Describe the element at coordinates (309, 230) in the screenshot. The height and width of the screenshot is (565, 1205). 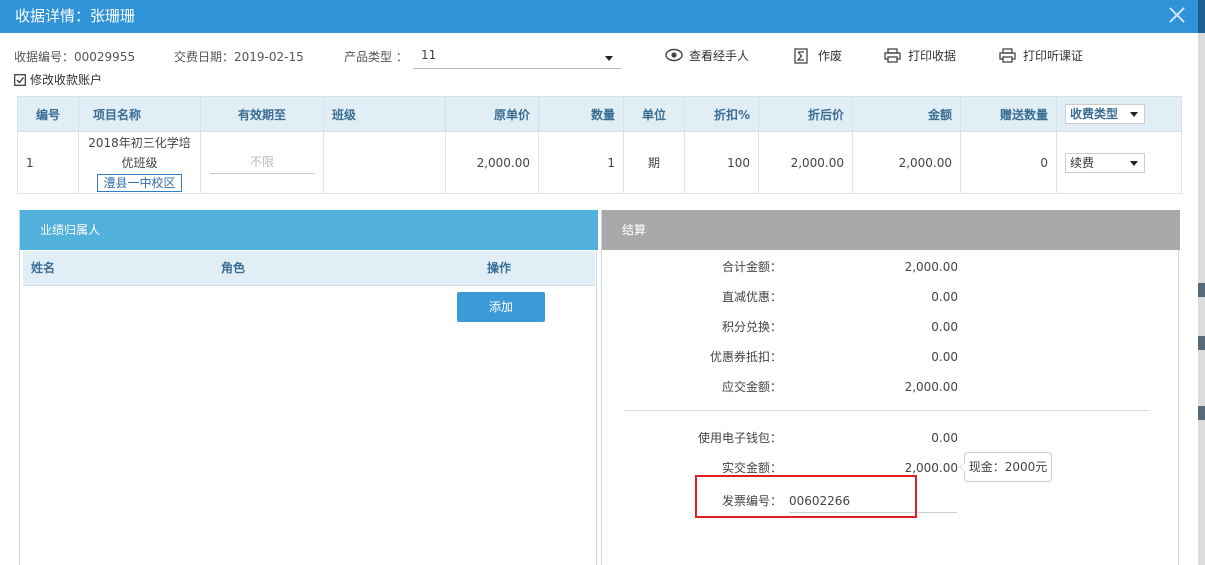
I see `performance-title: 业绩归属人` at that location.